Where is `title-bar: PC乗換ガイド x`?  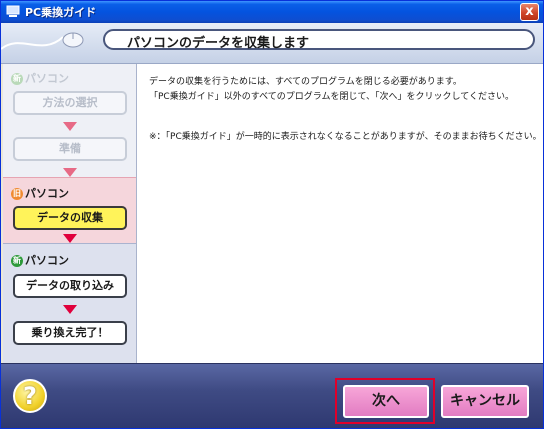
title-bar: PC乗換ガイド x is located at coordinates (272, 12).